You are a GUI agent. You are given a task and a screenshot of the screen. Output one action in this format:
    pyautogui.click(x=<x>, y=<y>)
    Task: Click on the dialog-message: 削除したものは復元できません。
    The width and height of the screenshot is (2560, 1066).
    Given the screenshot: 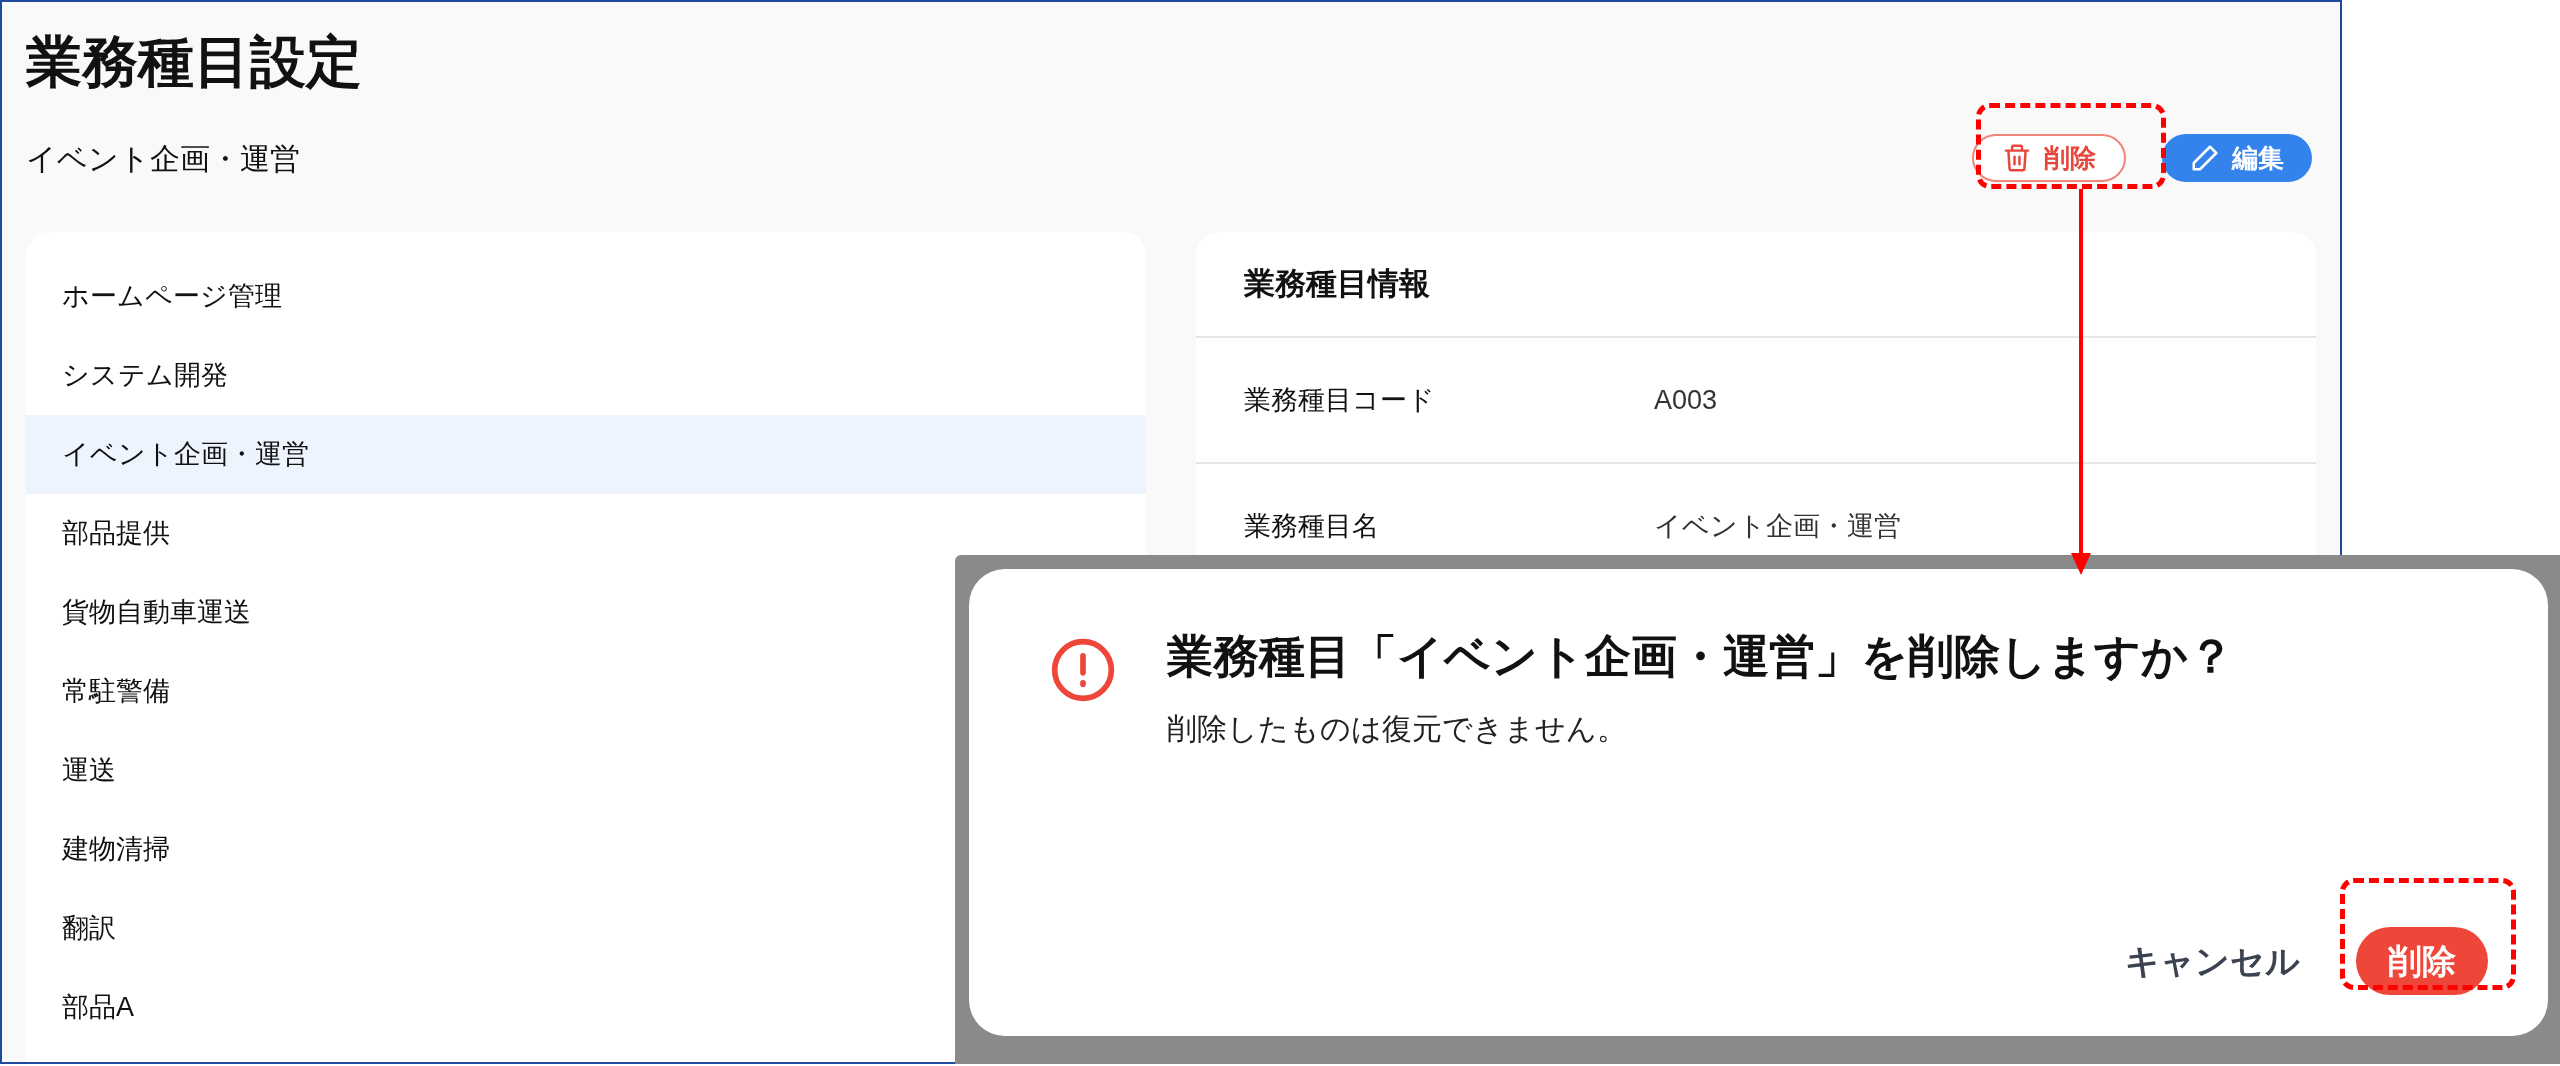 What is the action you would take?
    pyautogui.click(x=1397, y=729)
    